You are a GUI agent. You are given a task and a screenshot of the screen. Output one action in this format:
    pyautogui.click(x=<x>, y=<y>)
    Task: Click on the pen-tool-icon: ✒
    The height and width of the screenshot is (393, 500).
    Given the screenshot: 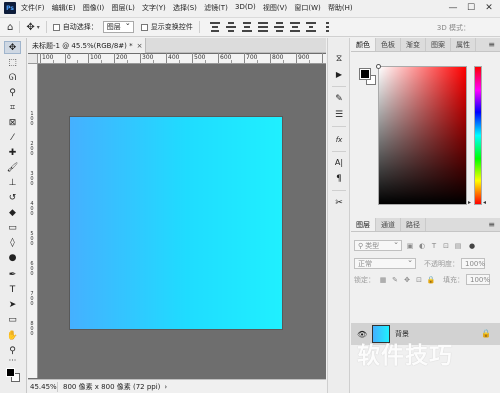 What is the action you would take?
    pyautogui.click(x=12, y=274)
    